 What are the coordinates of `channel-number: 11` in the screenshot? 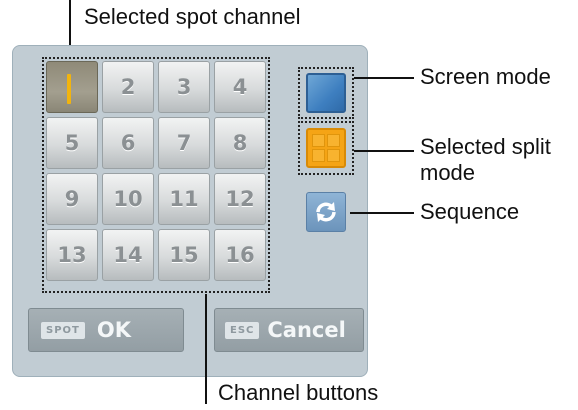 It's located at (184, 199).